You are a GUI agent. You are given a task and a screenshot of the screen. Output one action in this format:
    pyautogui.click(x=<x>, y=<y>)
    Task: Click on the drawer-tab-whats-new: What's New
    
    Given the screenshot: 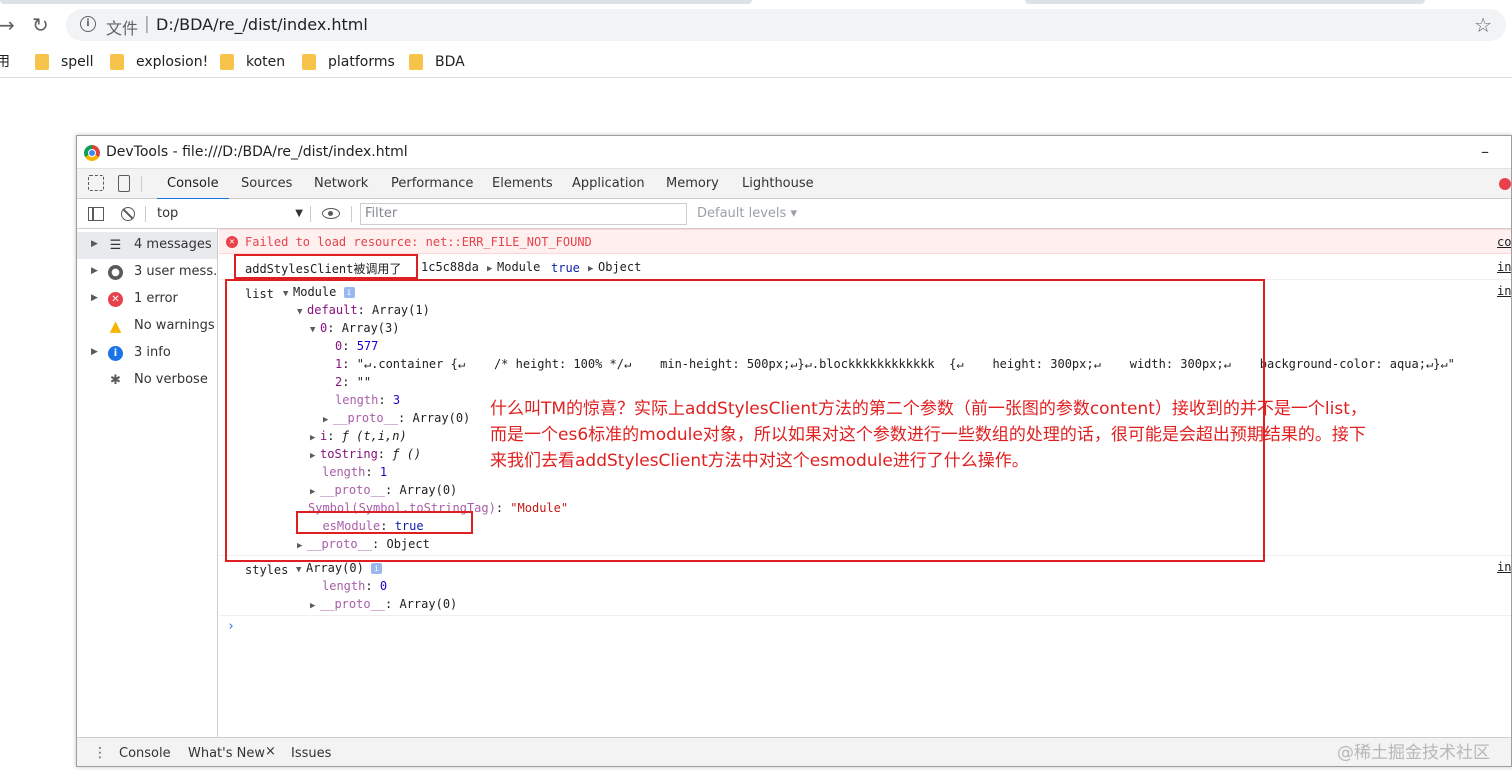 What is the action you would take?
    pyautogui.click(x=226, y=753)
    